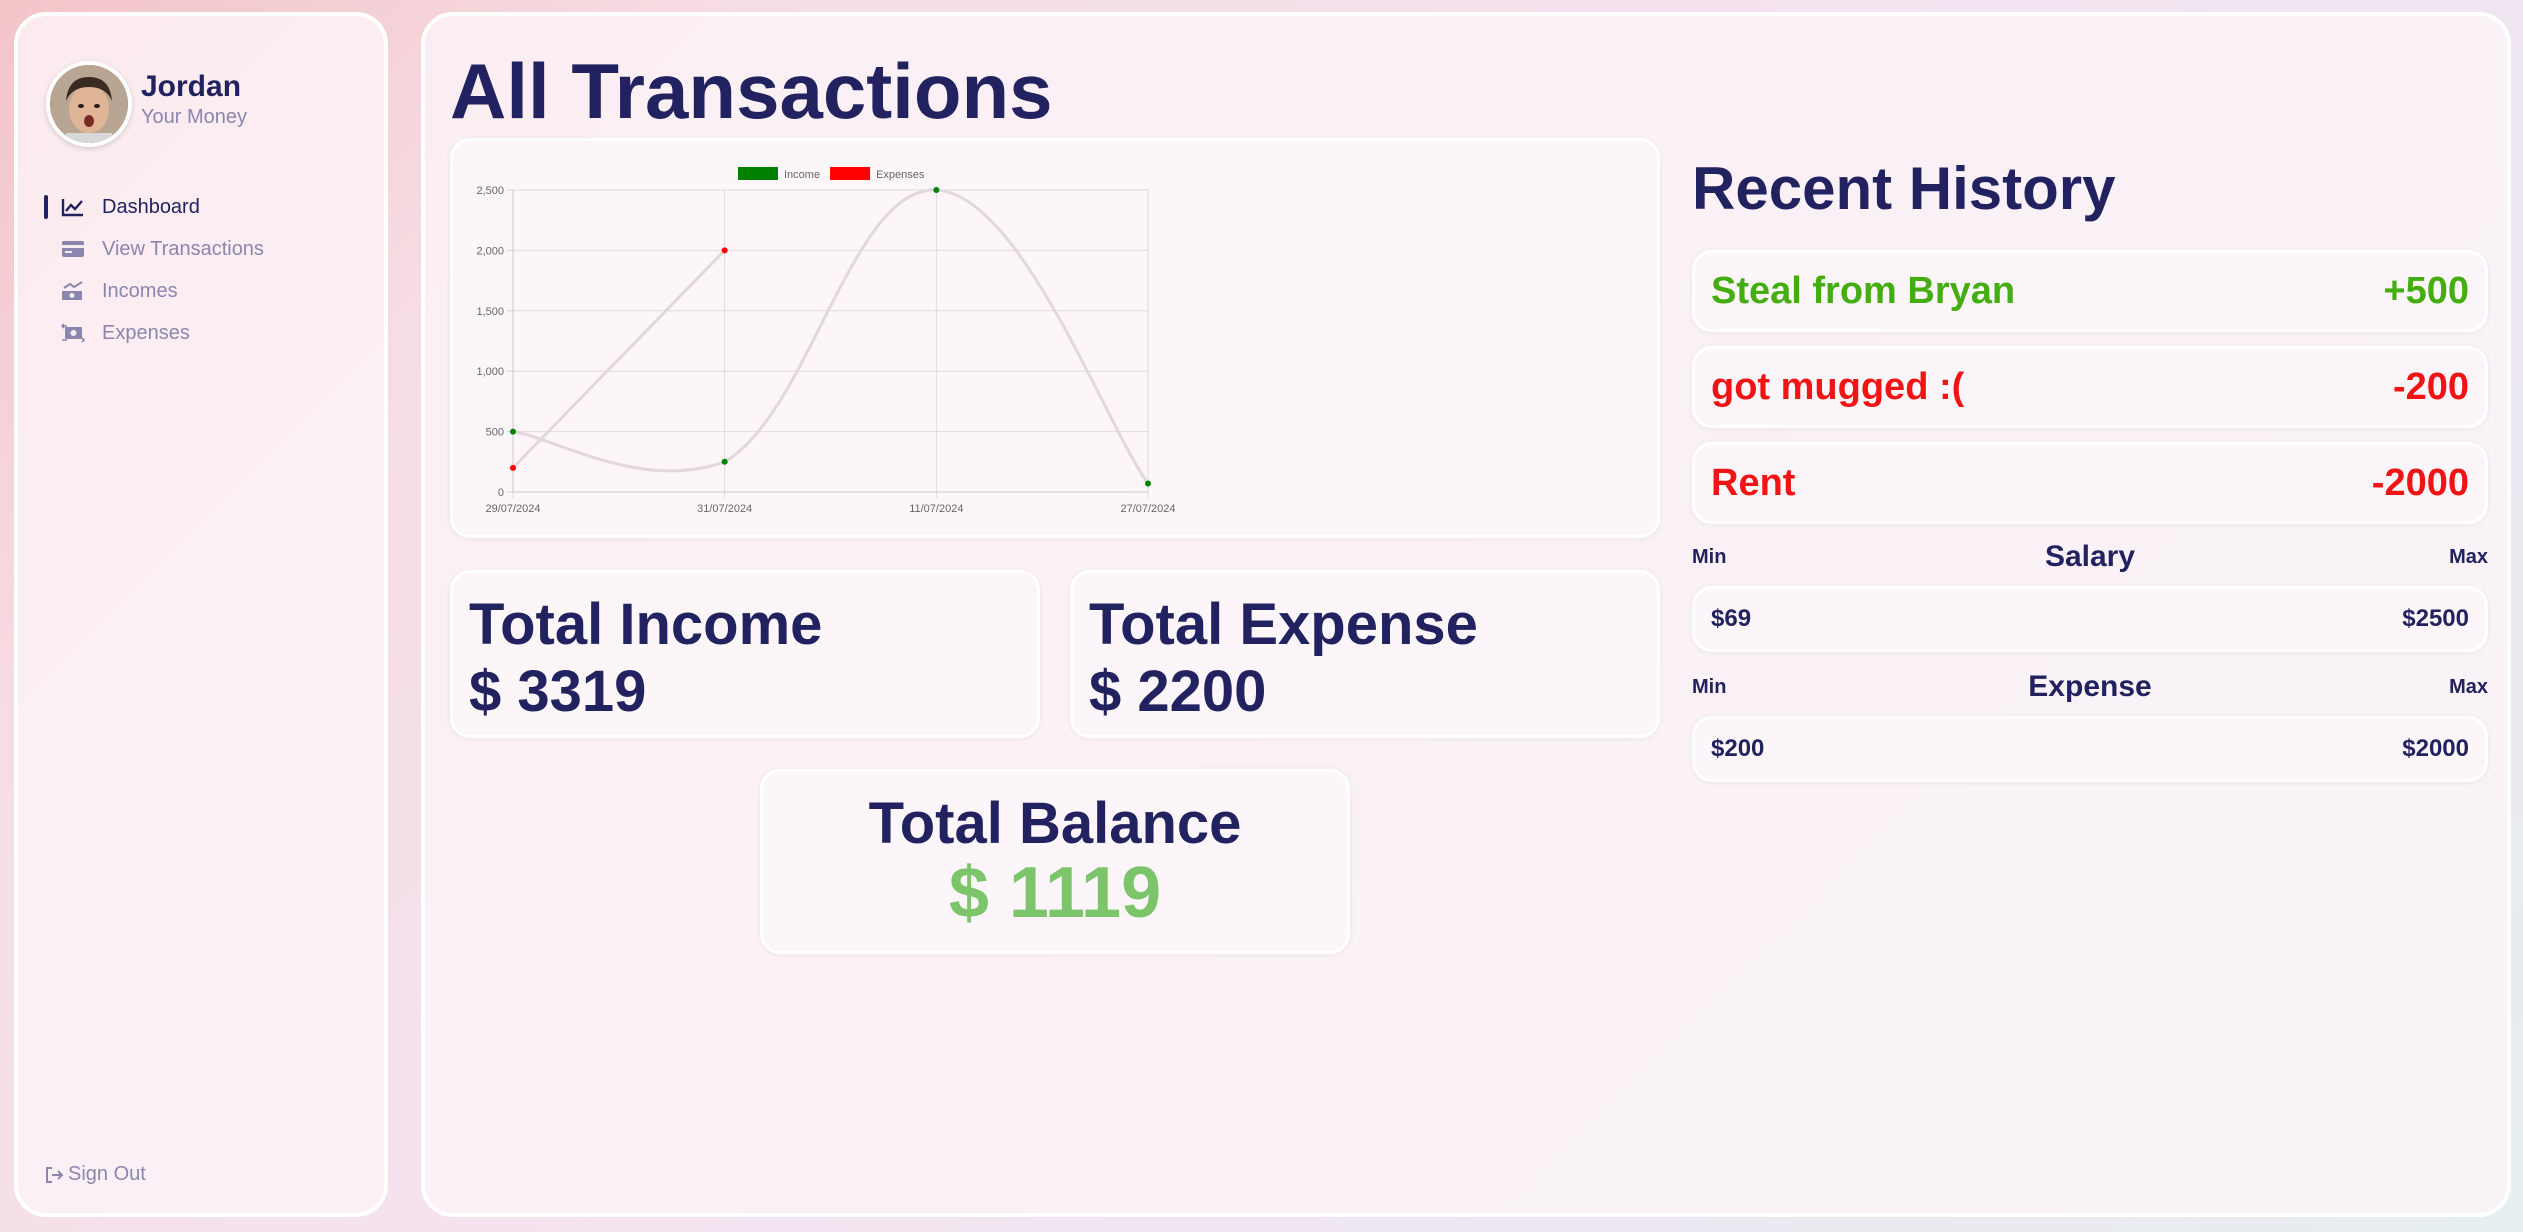  What do you see at coordinates (490, 312) in the screenshot?
I see `y-tick-label: 1,500` at bounding box center [490, 312].